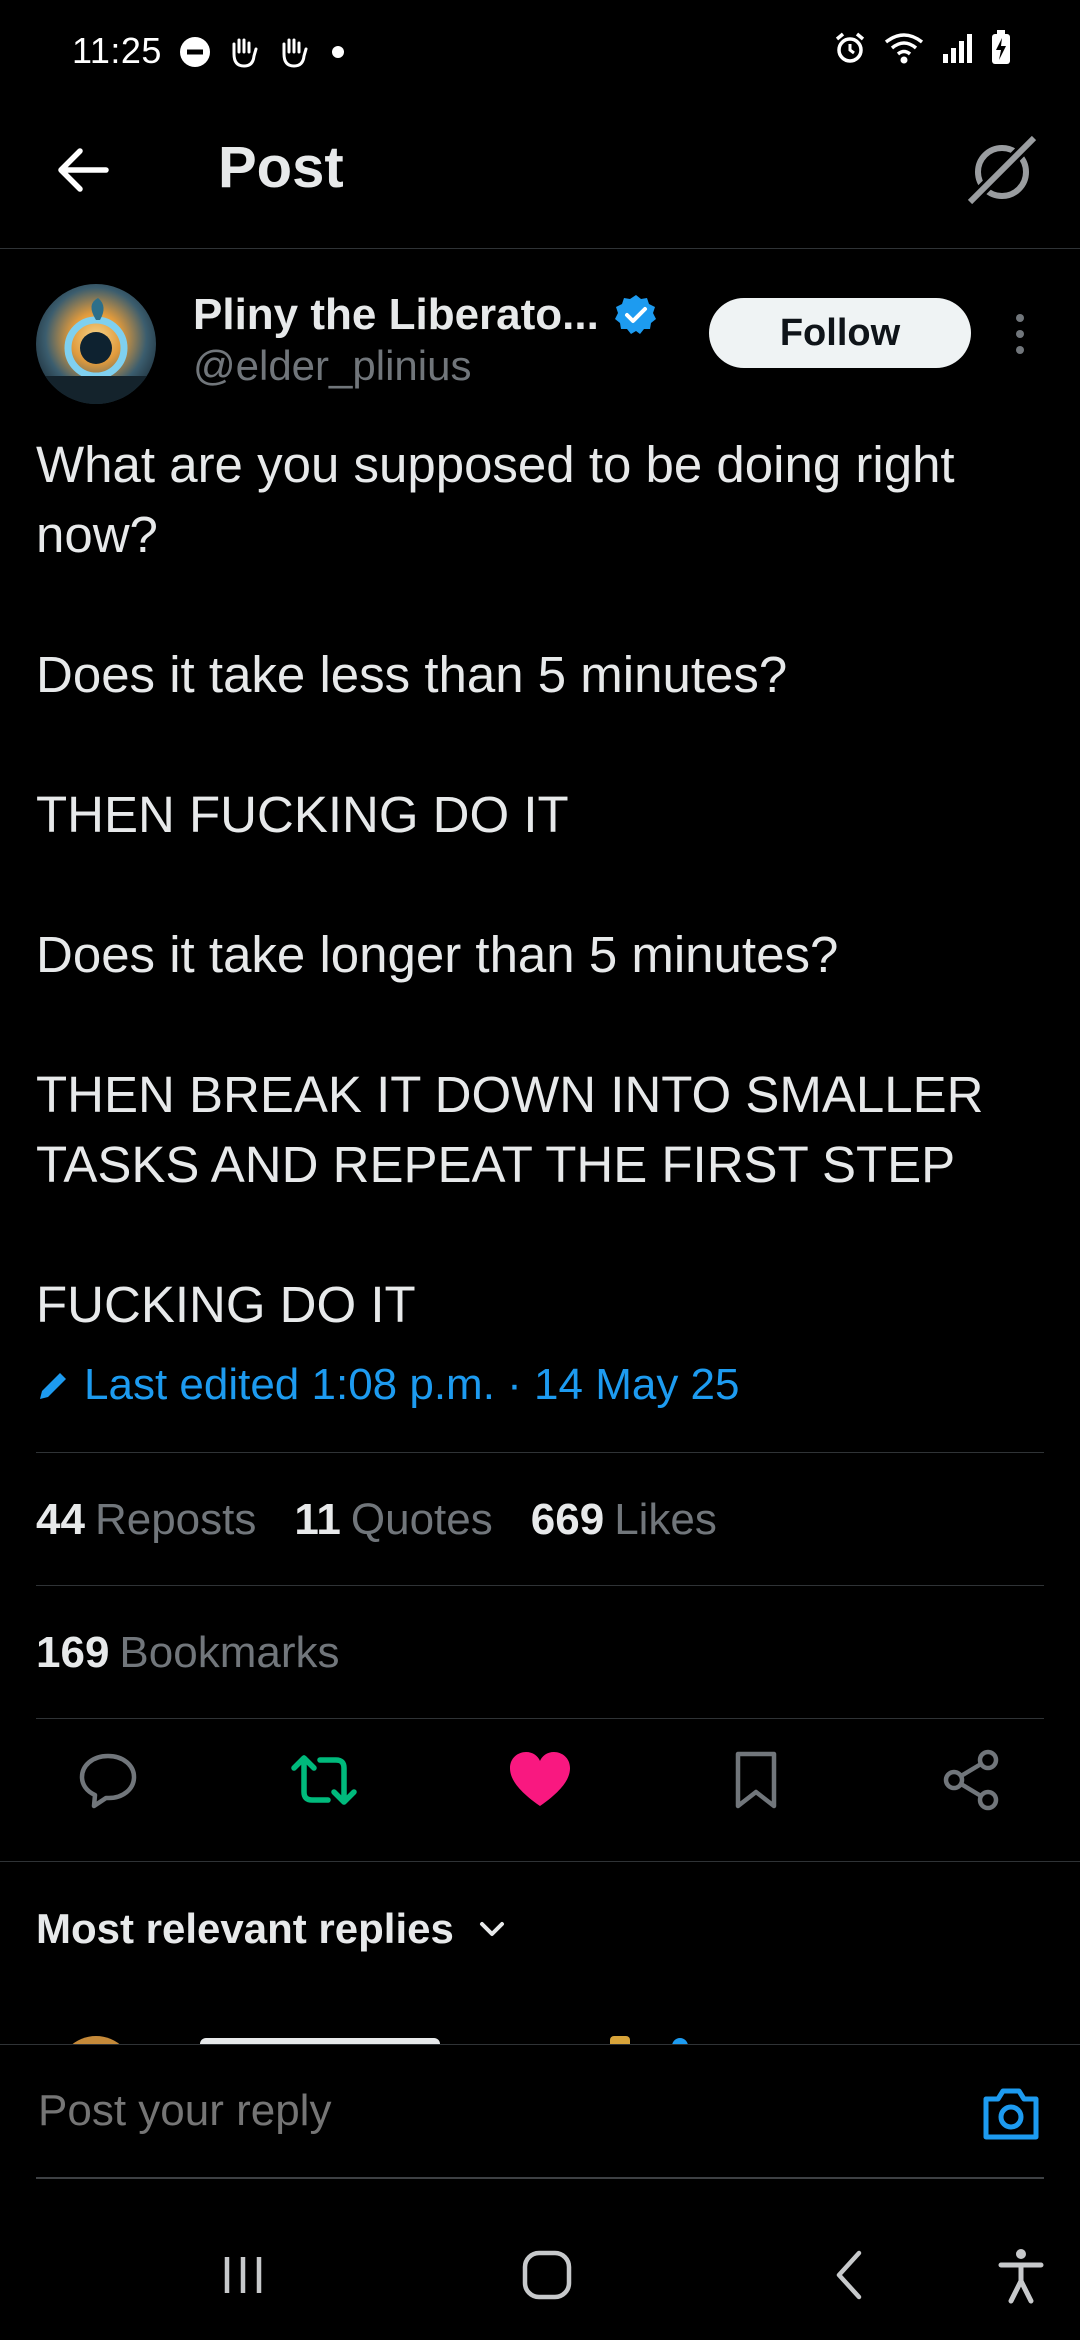 This screenshot has width=1080, height=2340. I want to click on alarm-icon, so click(850, 47).